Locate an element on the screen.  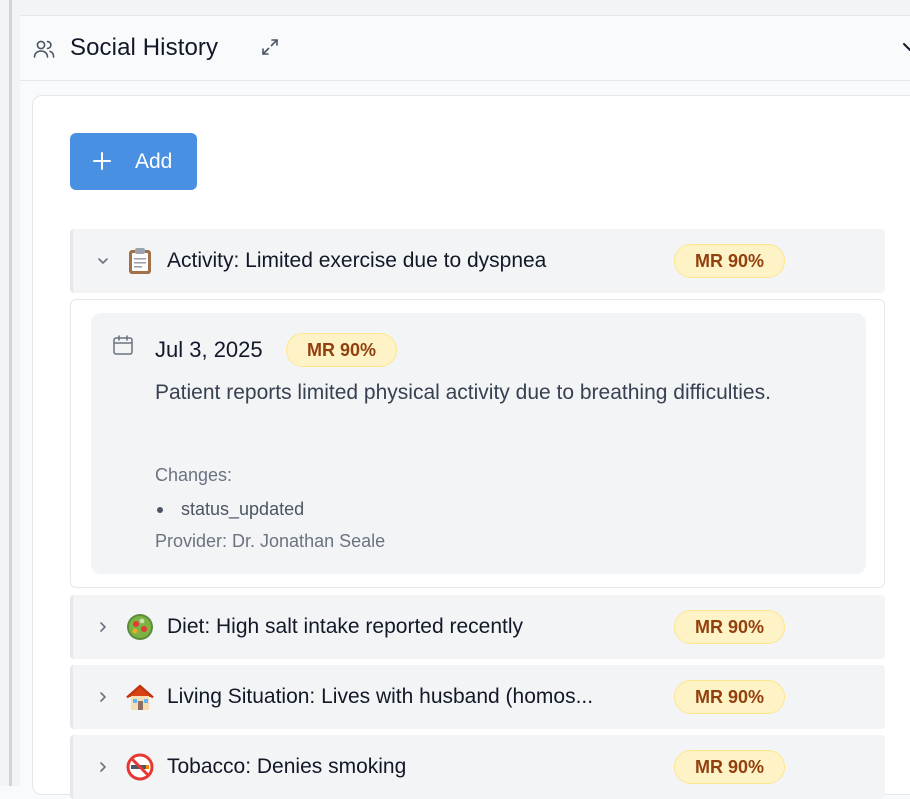
provider-text: Provider: Dr. Jonathan Seale is located at coordinates (270, 541).